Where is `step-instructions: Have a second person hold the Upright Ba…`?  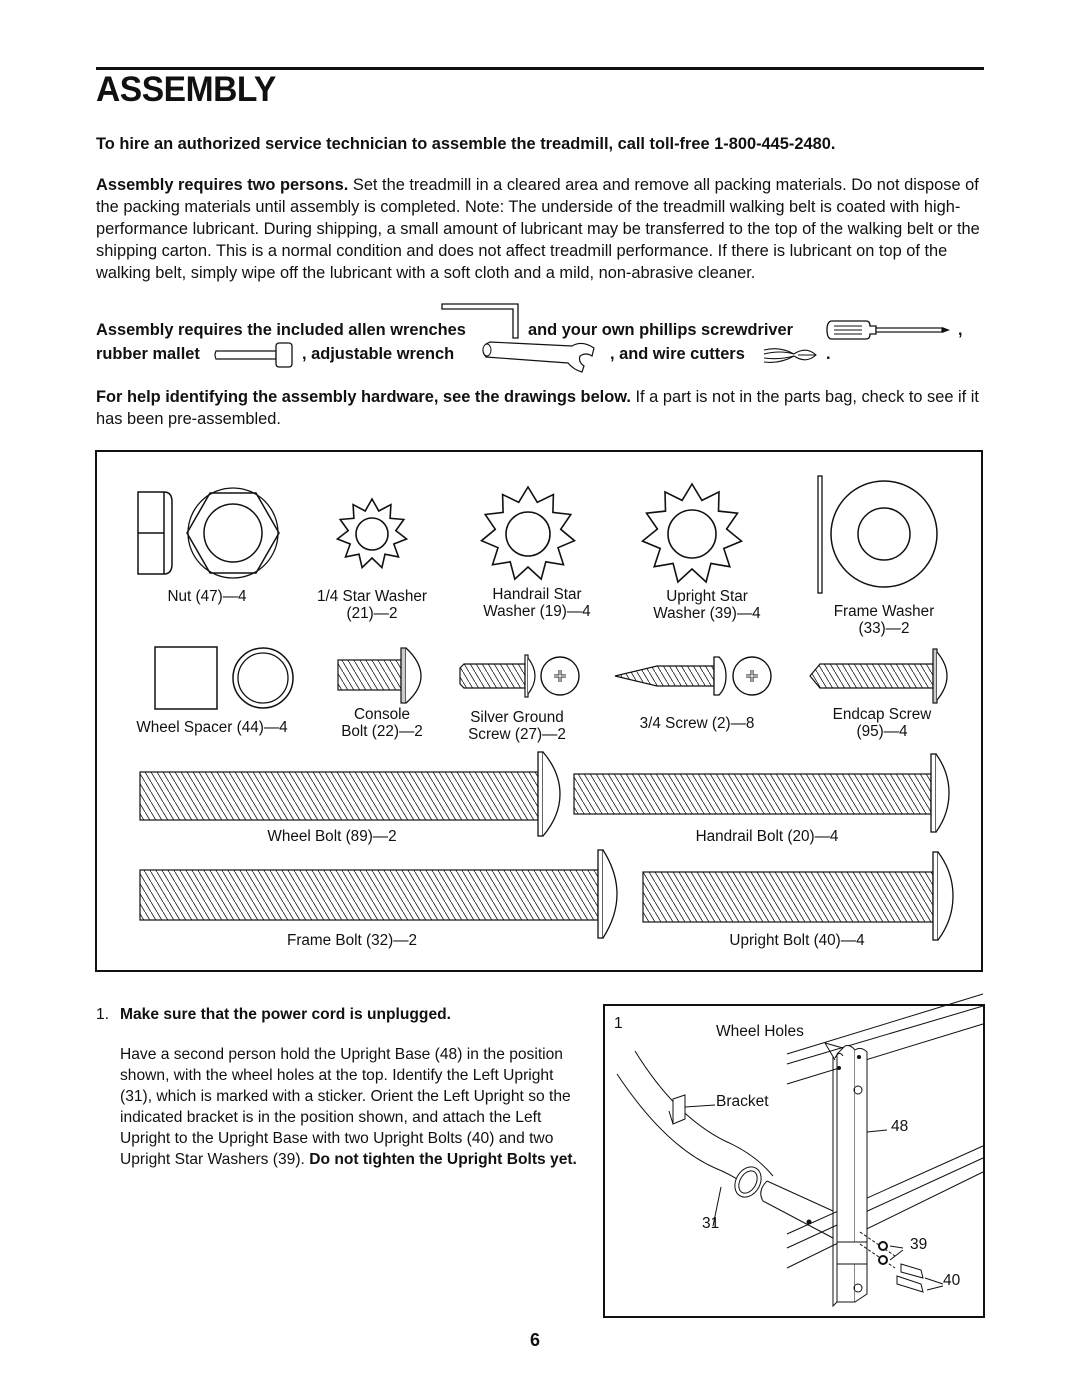
step-instructions: Have a second person hold the Upright Ba… is located at coordinates (345, 1107).